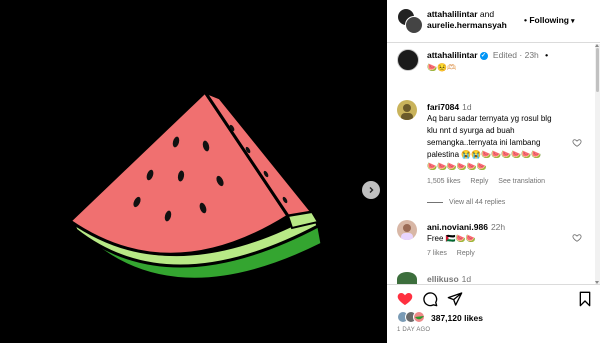  I want to click on comment-line: klu nnt d syurga ad buah, so click(471, 130).